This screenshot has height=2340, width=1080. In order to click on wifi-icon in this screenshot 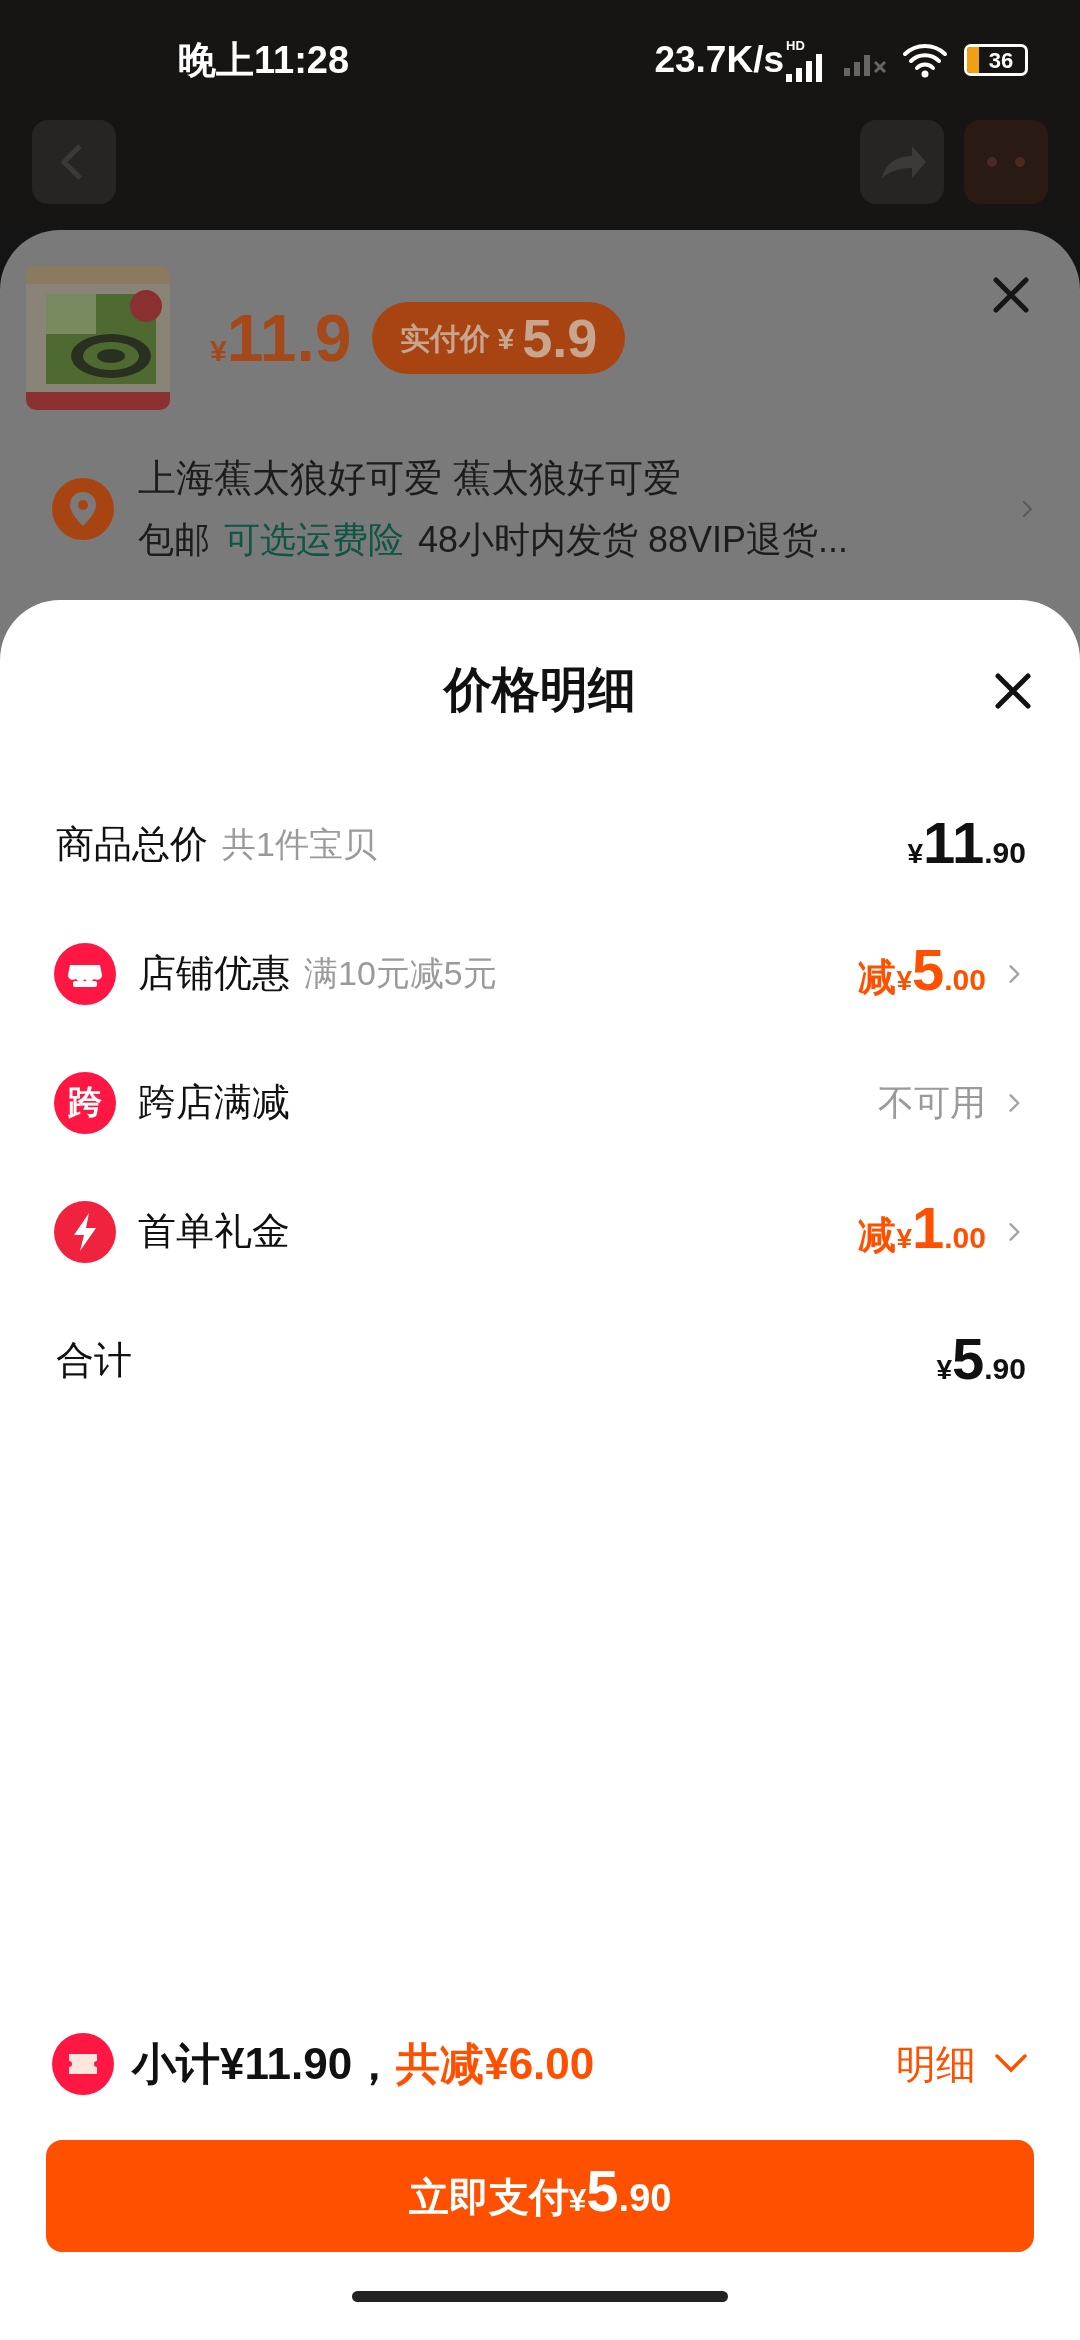, I will do `click(925, 60)`.